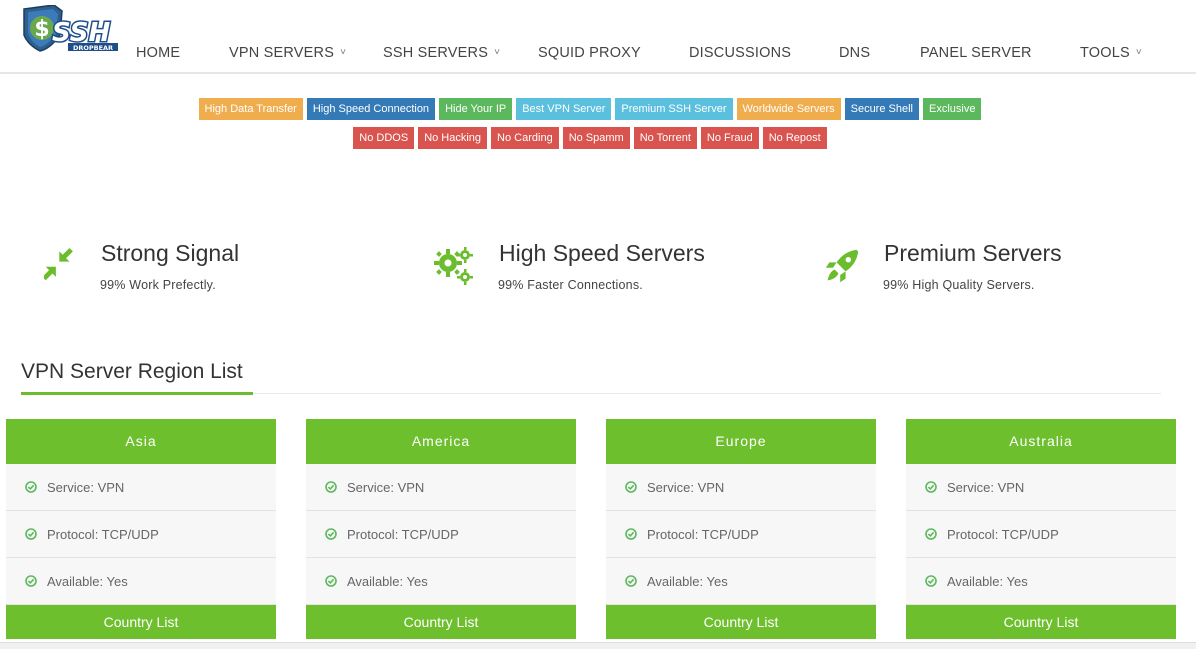  Describe the element at coordinates (476, 109) in the screenshot. I see `tag: Hide Your IP` at that location.